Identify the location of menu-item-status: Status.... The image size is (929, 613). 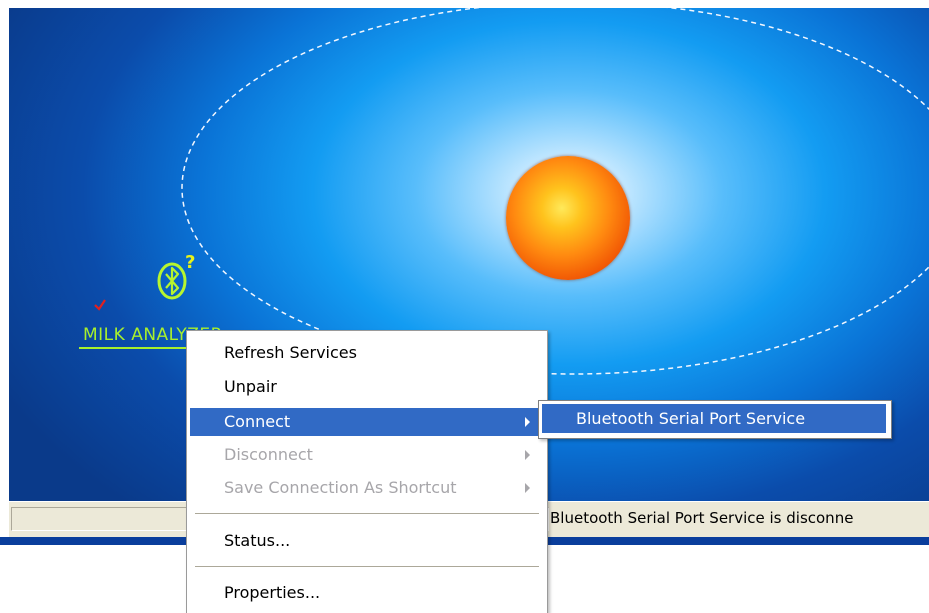
(367, 541).